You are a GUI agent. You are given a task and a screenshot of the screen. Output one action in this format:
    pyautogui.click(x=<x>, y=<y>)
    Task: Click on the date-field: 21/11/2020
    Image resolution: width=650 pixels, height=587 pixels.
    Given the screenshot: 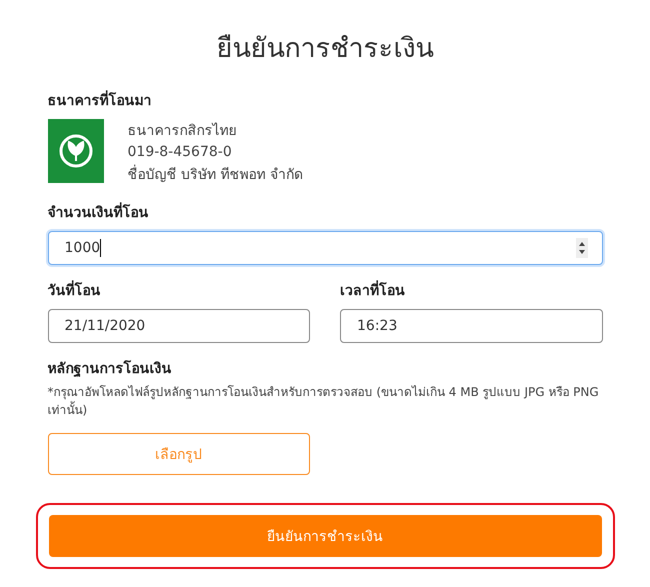 What is the action you would take?
    pyautogui.click(x=179, y=326)
    